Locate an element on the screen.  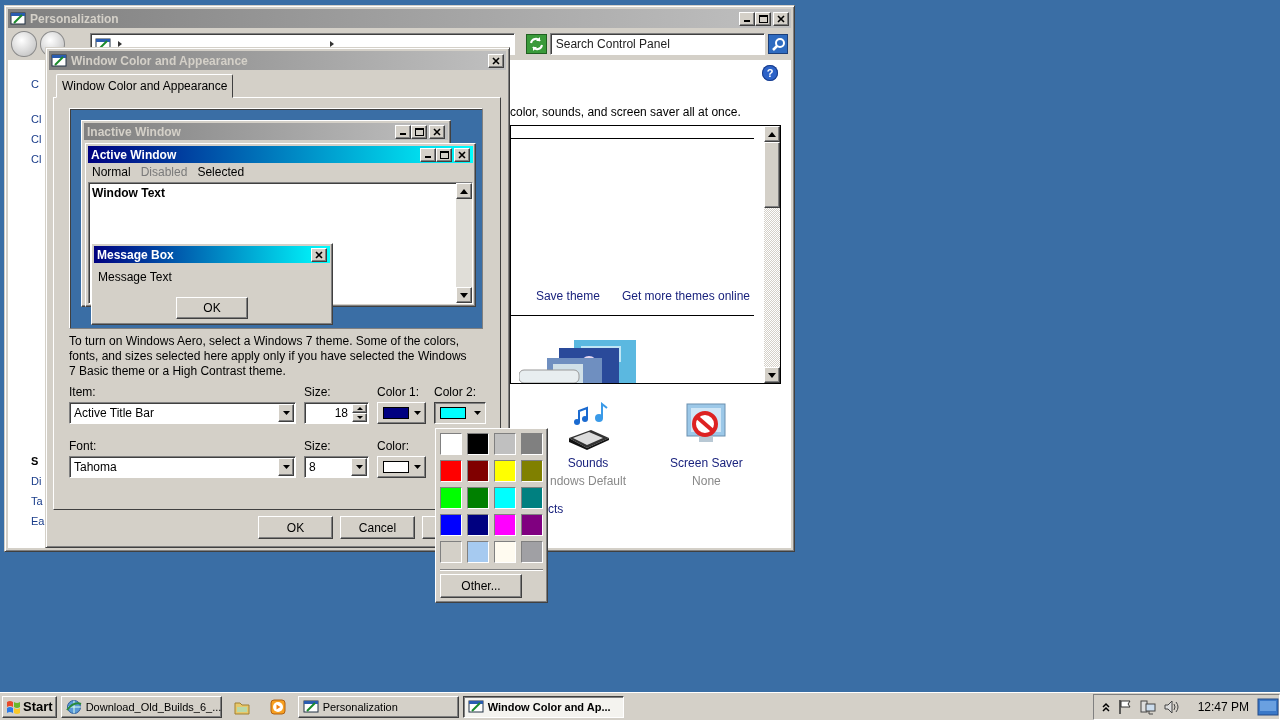
search-field: Search Control Panel is located at coordinates (657, 44).